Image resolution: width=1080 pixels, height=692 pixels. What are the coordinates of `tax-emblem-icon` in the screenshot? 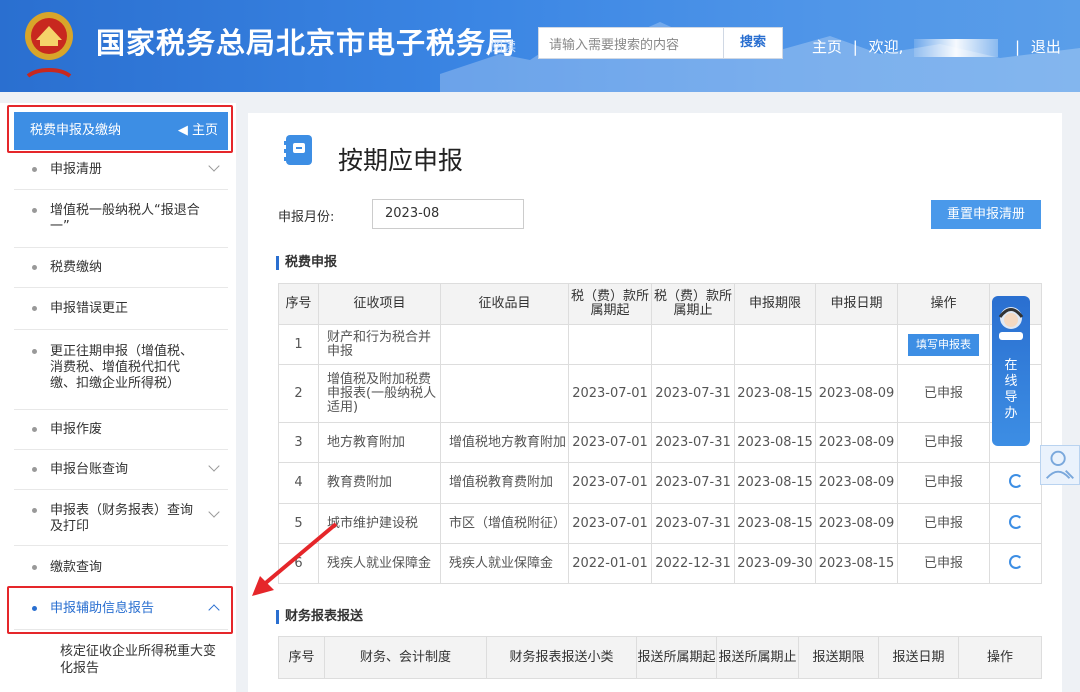 It's located at (49, 45).